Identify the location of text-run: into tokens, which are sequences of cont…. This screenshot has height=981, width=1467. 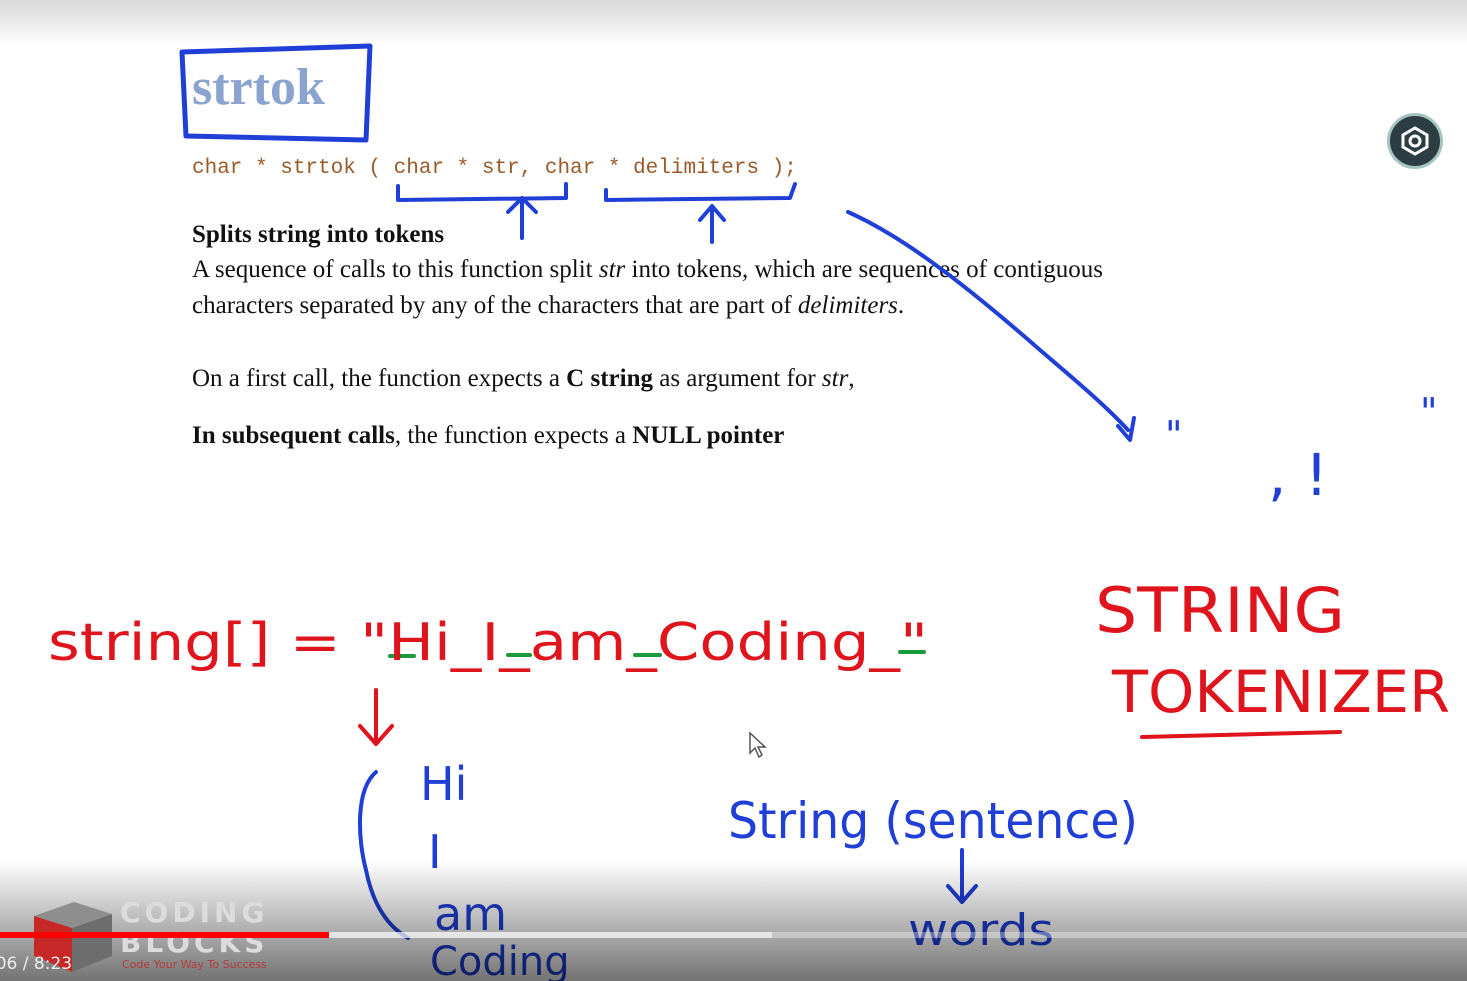
(864, 269).